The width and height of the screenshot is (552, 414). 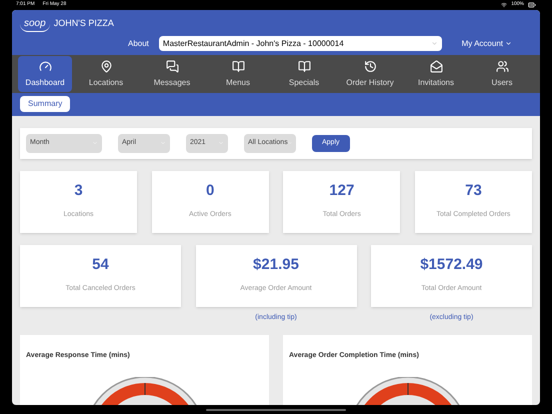 I want to click on nav-tab: Specials, so click(x=304, y=74).